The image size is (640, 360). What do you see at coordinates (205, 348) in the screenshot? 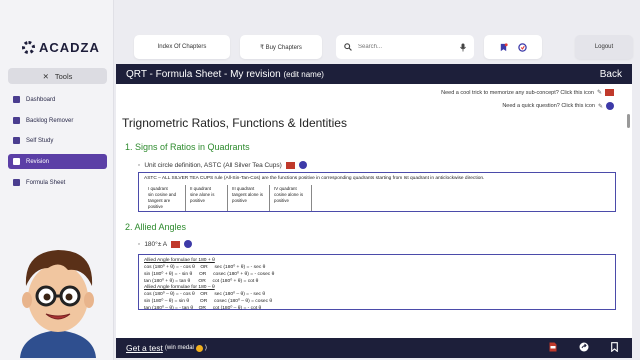
I see `win-medal-close: )` at bounding box center [205, 348].